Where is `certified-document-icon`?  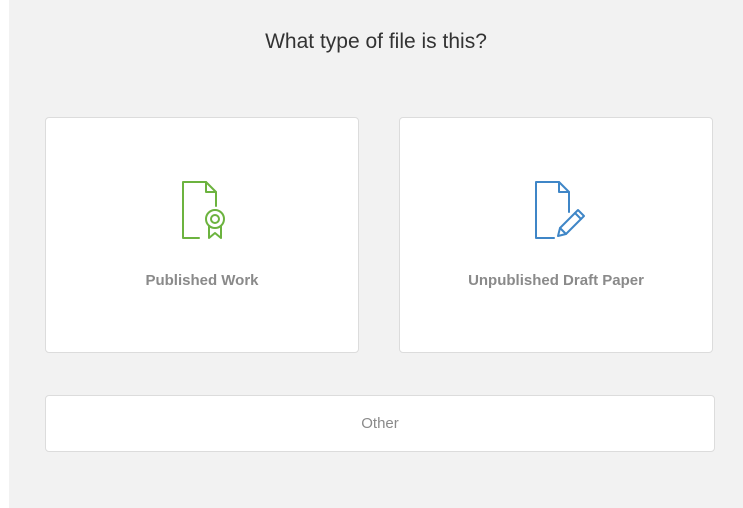 certified-document-icon is located at coordinates (203, 210).